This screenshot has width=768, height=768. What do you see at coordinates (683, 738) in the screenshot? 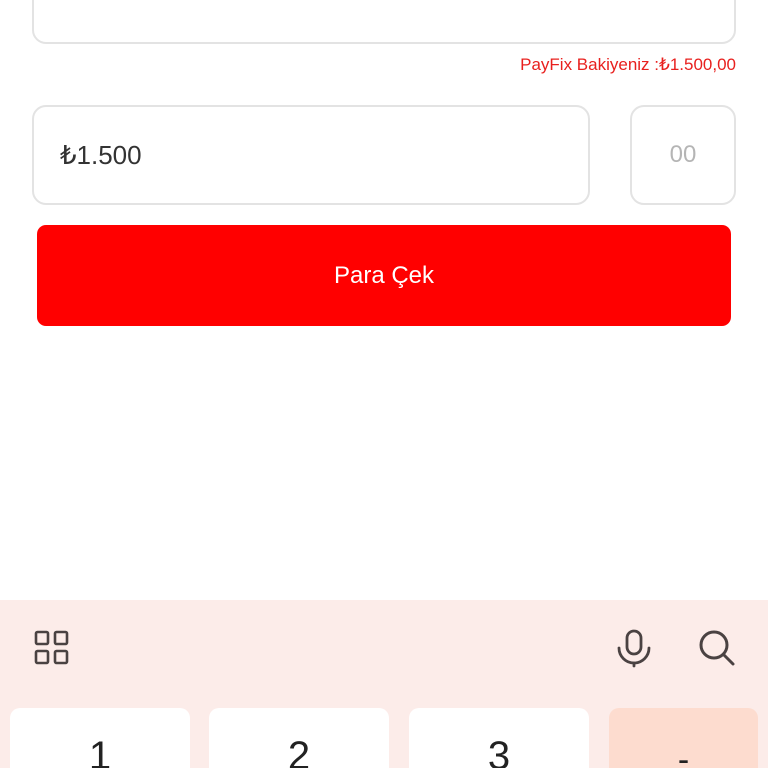
I see `key-minus: -` at bounding box center [683, 738].